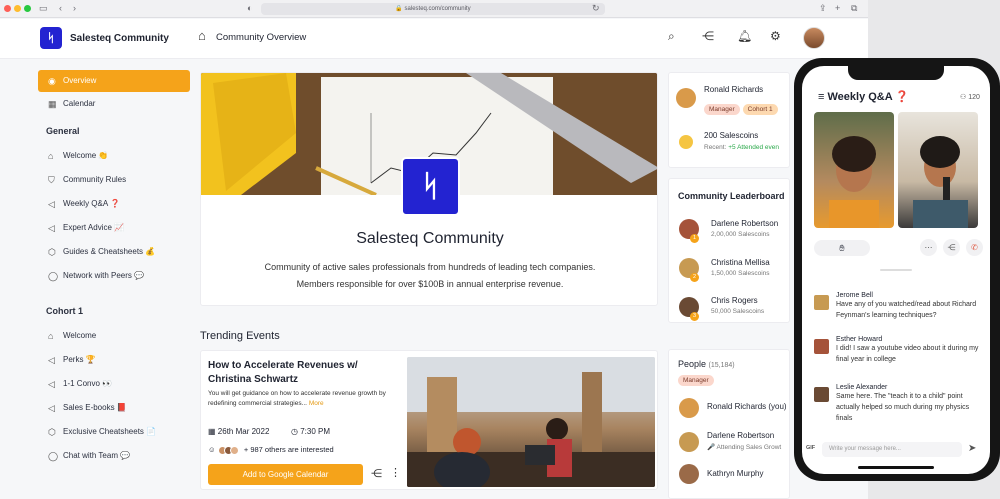 The image size is (1000, 499). Describe the element at coordinates (963, 97) in the screenshot. I see `person-icon: ⚇` at that location.